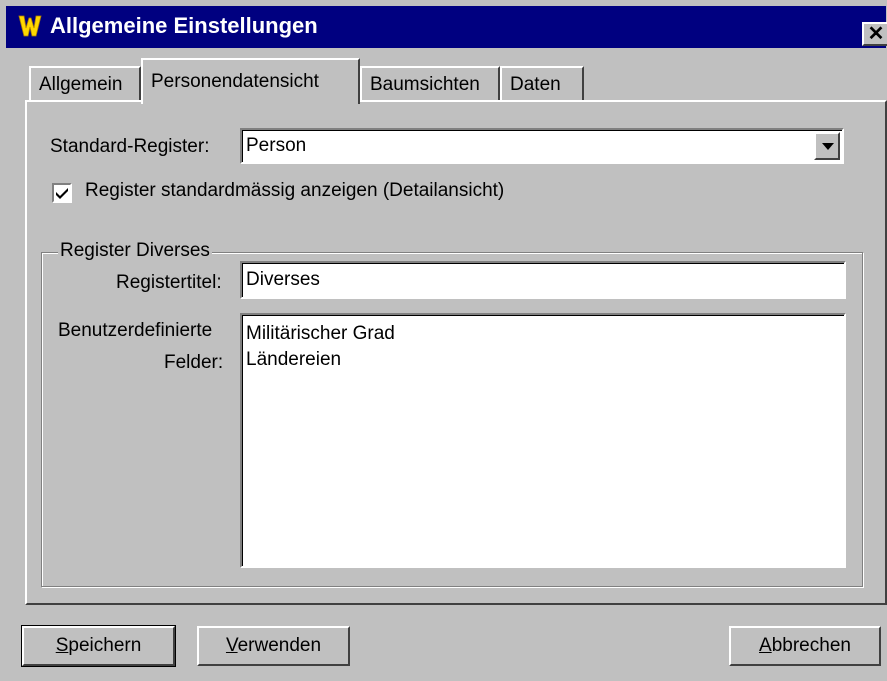  What do you see at coordinates (130, 146) in the screenshot?
I see `standard-register-label: Standard-Register:` at bounding box center [130, 146].